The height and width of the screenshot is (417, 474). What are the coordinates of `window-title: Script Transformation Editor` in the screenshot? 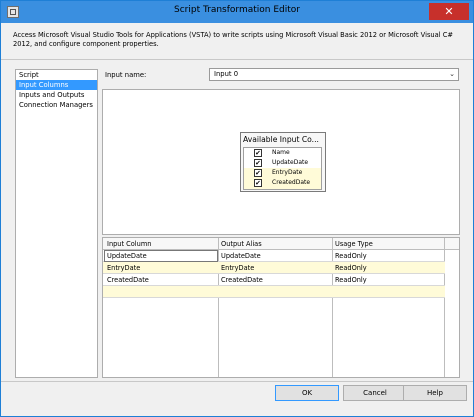 It's located at (237, 10).